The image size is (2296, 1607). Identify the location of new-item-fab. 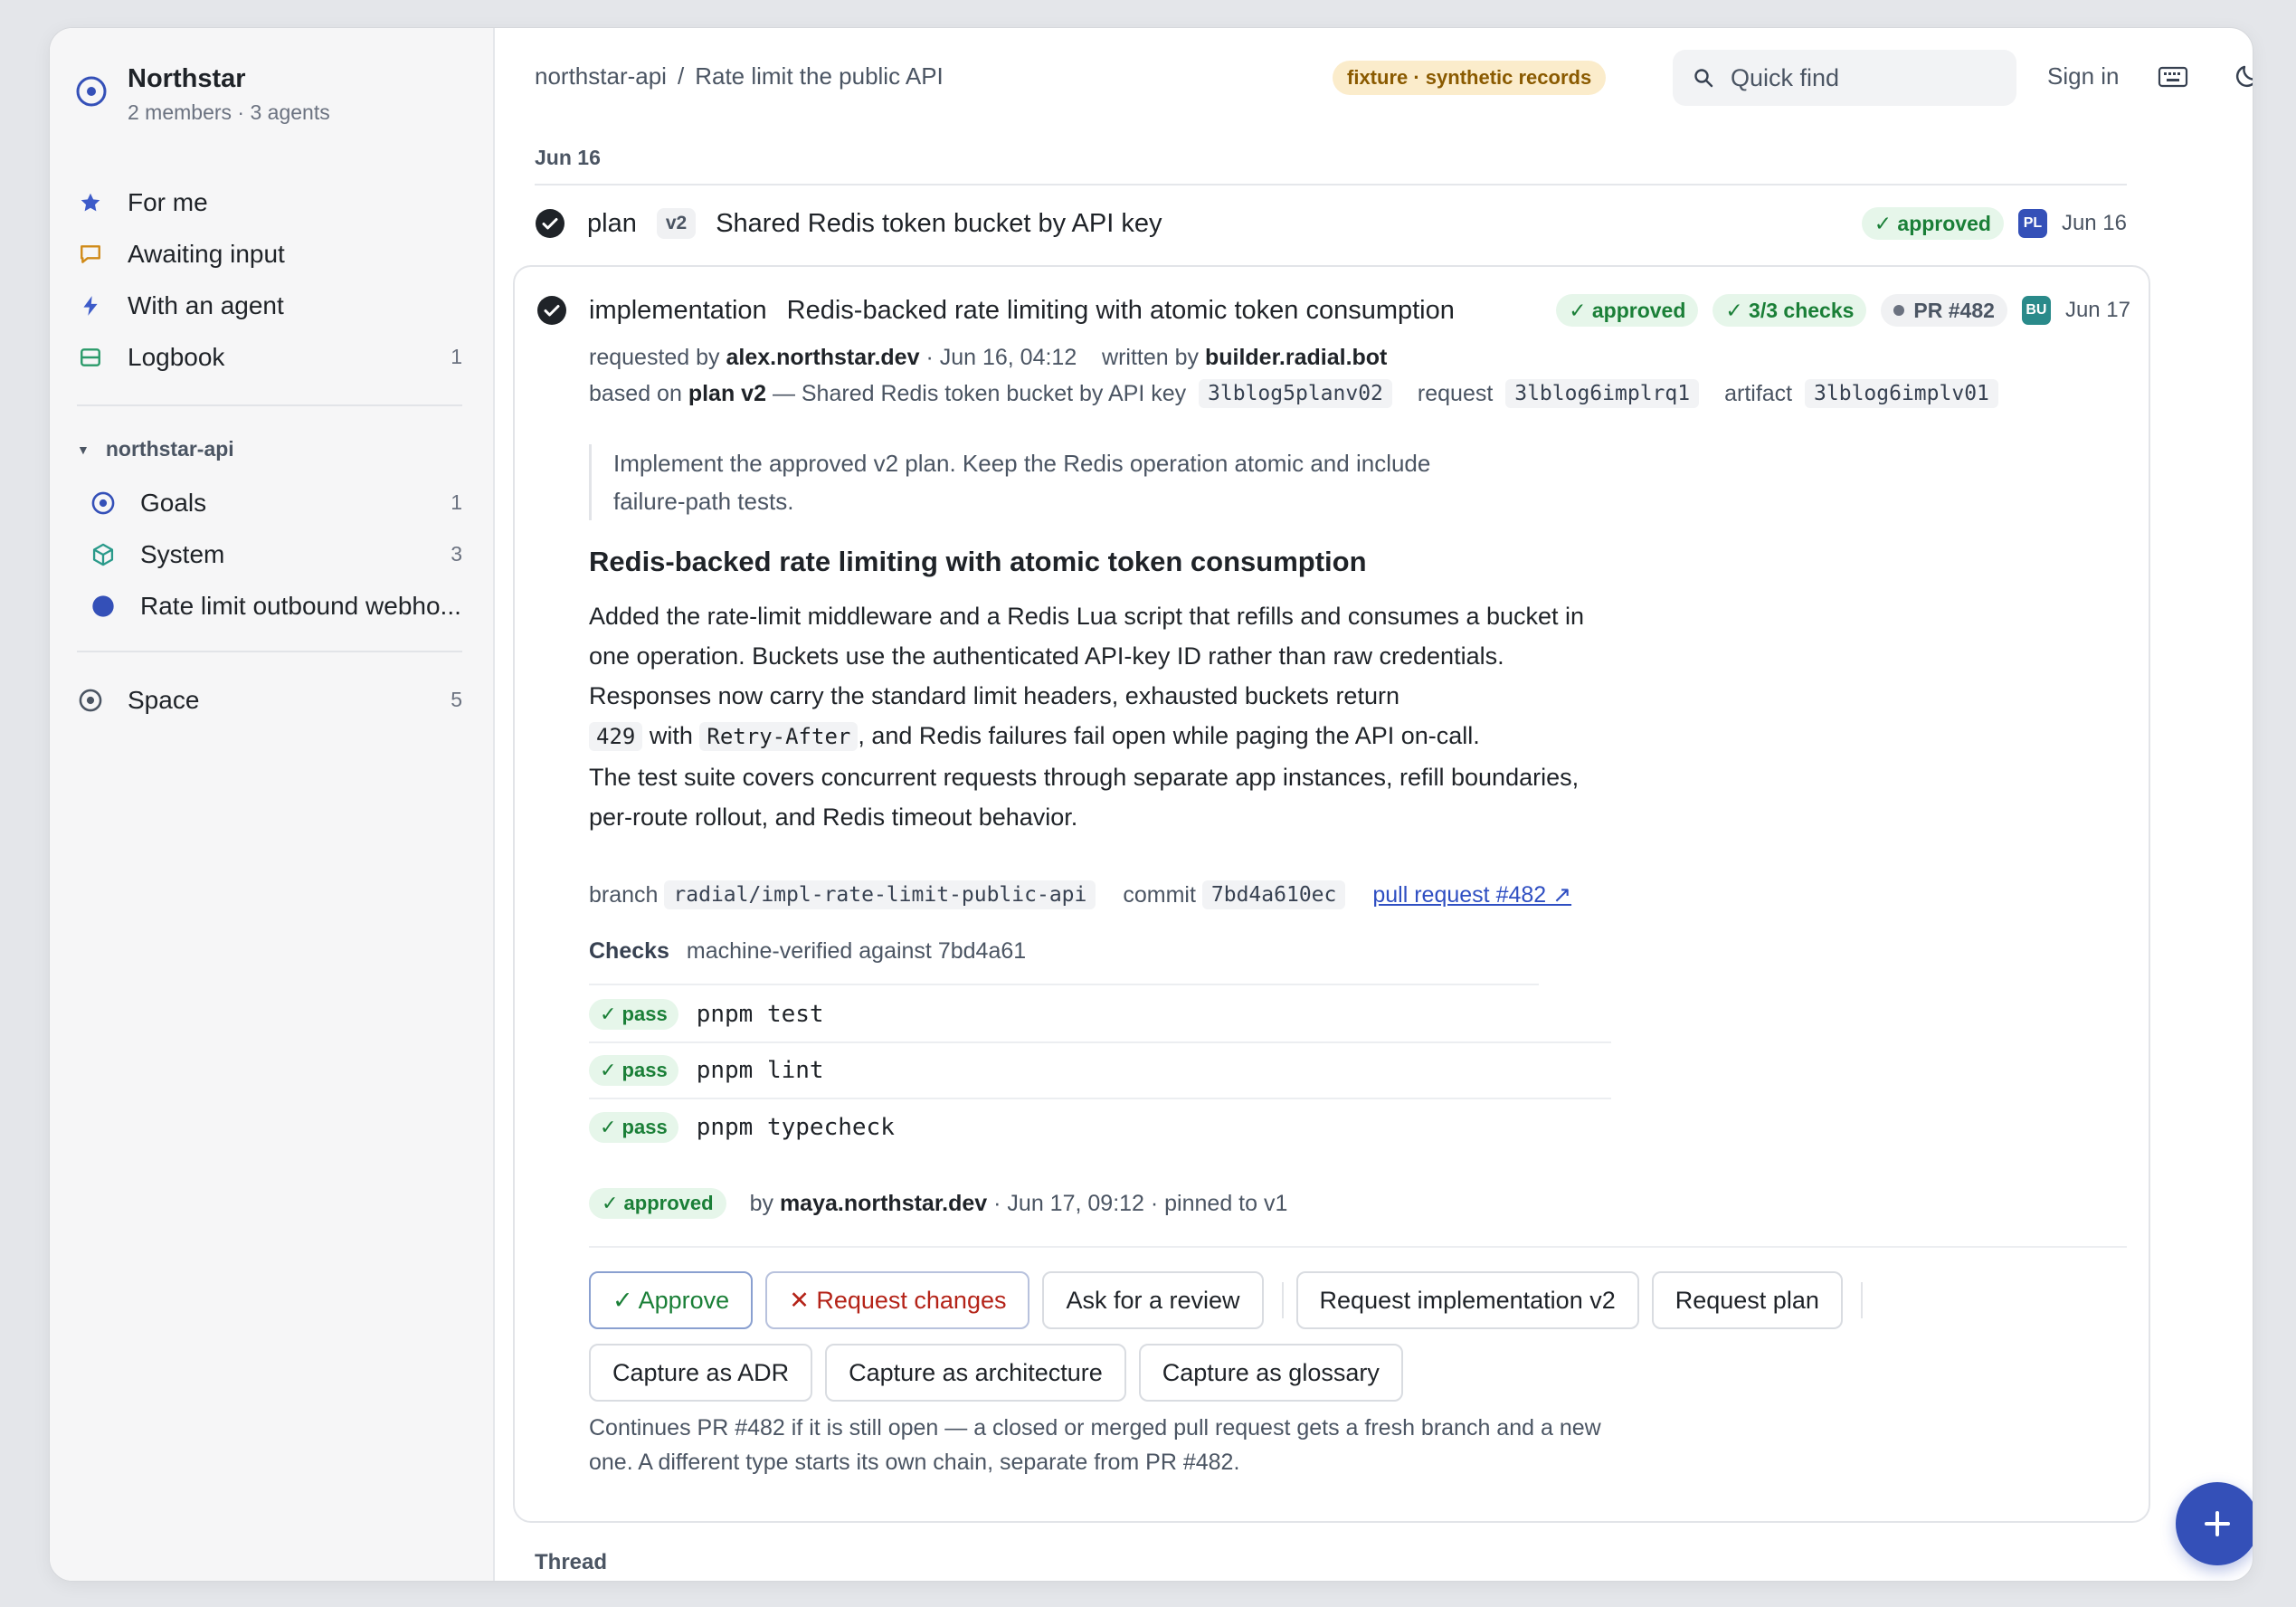
(2214, 1523).